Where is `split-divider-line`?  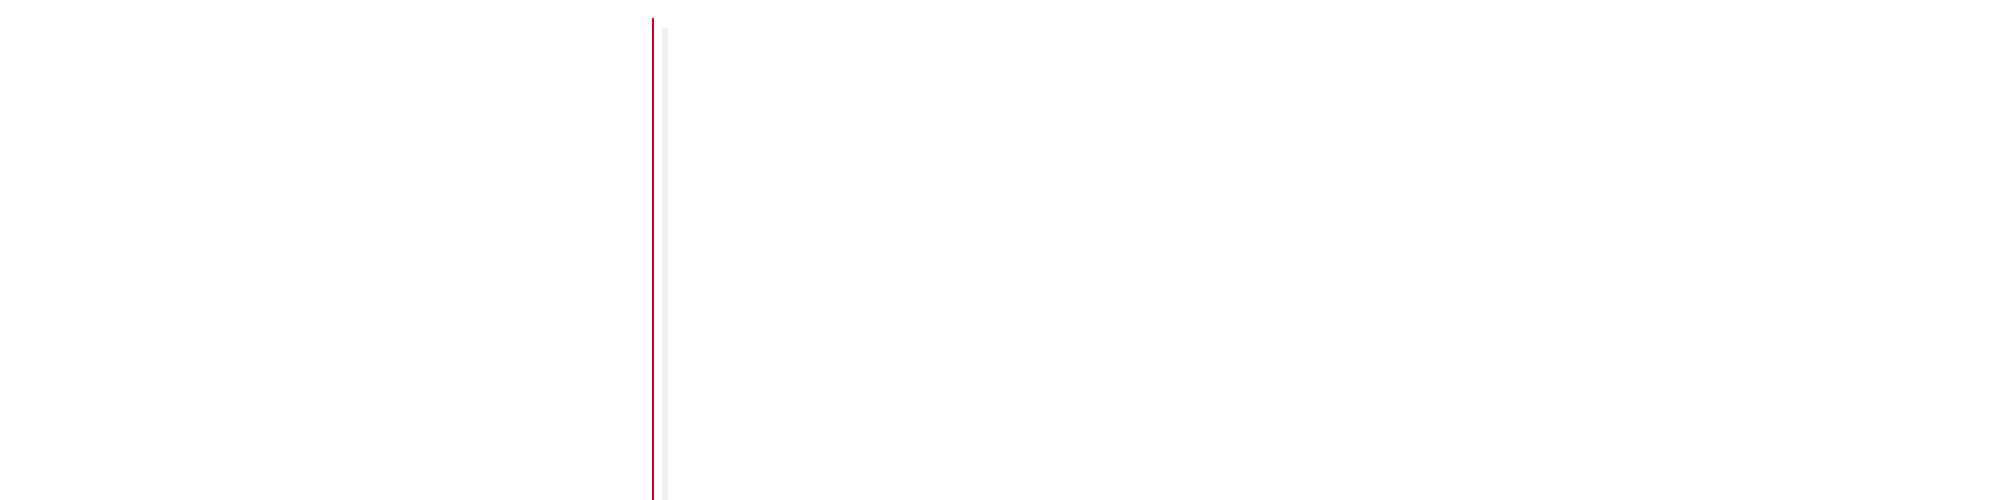 split-divider-line is located at coordinates (653, 259).